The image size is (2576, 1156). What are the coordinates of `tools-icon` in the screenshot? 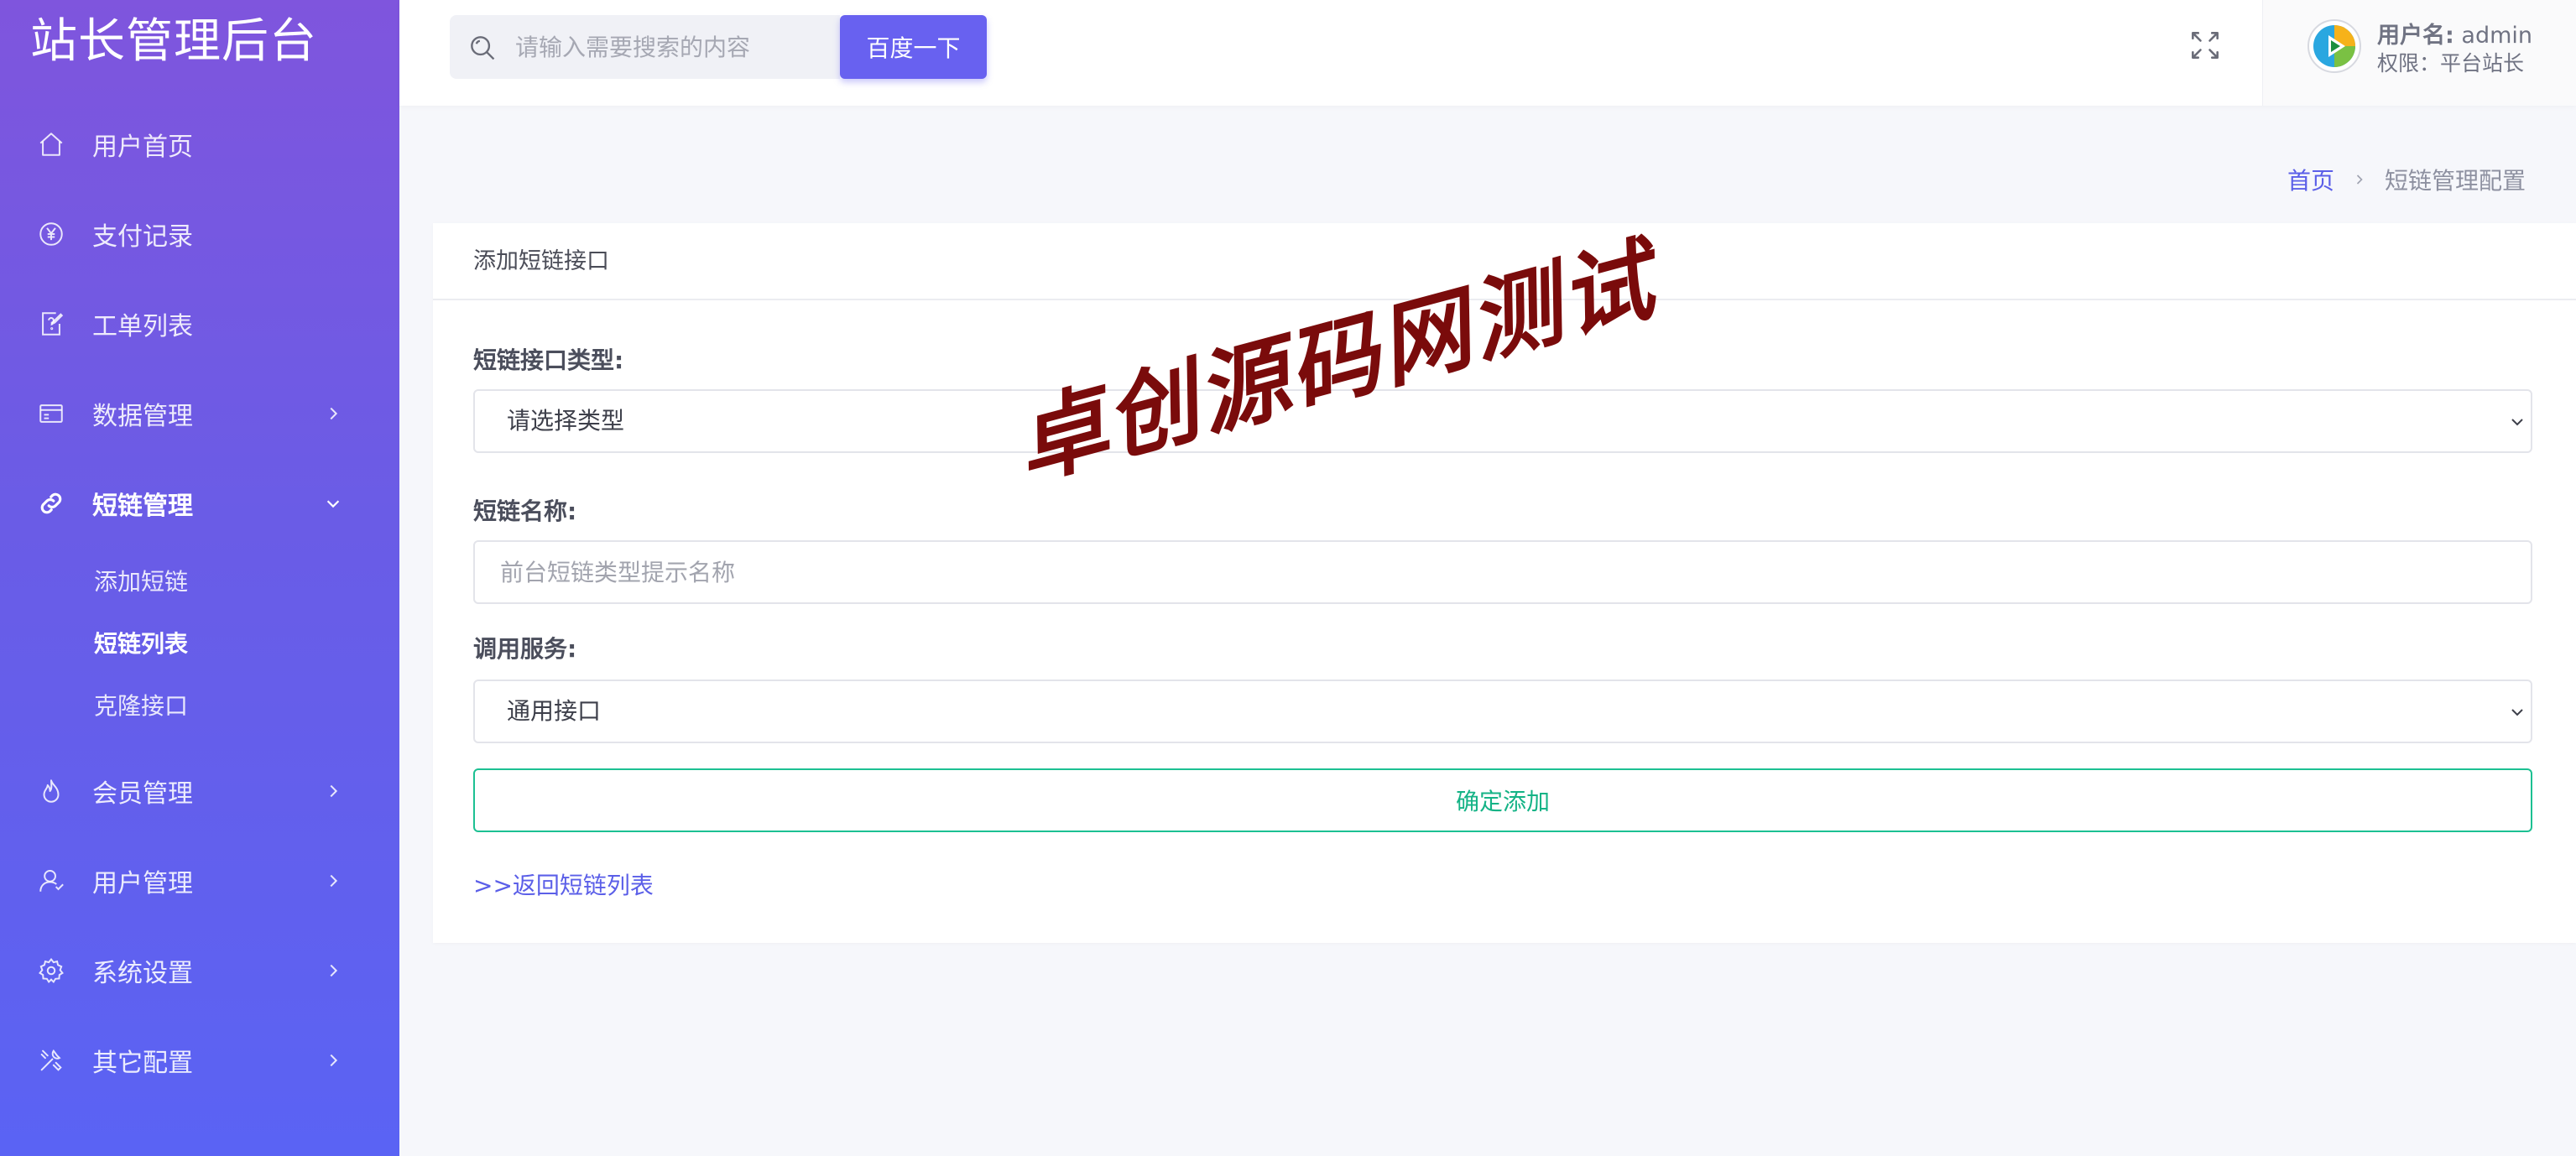 It's located at (51, 1060).